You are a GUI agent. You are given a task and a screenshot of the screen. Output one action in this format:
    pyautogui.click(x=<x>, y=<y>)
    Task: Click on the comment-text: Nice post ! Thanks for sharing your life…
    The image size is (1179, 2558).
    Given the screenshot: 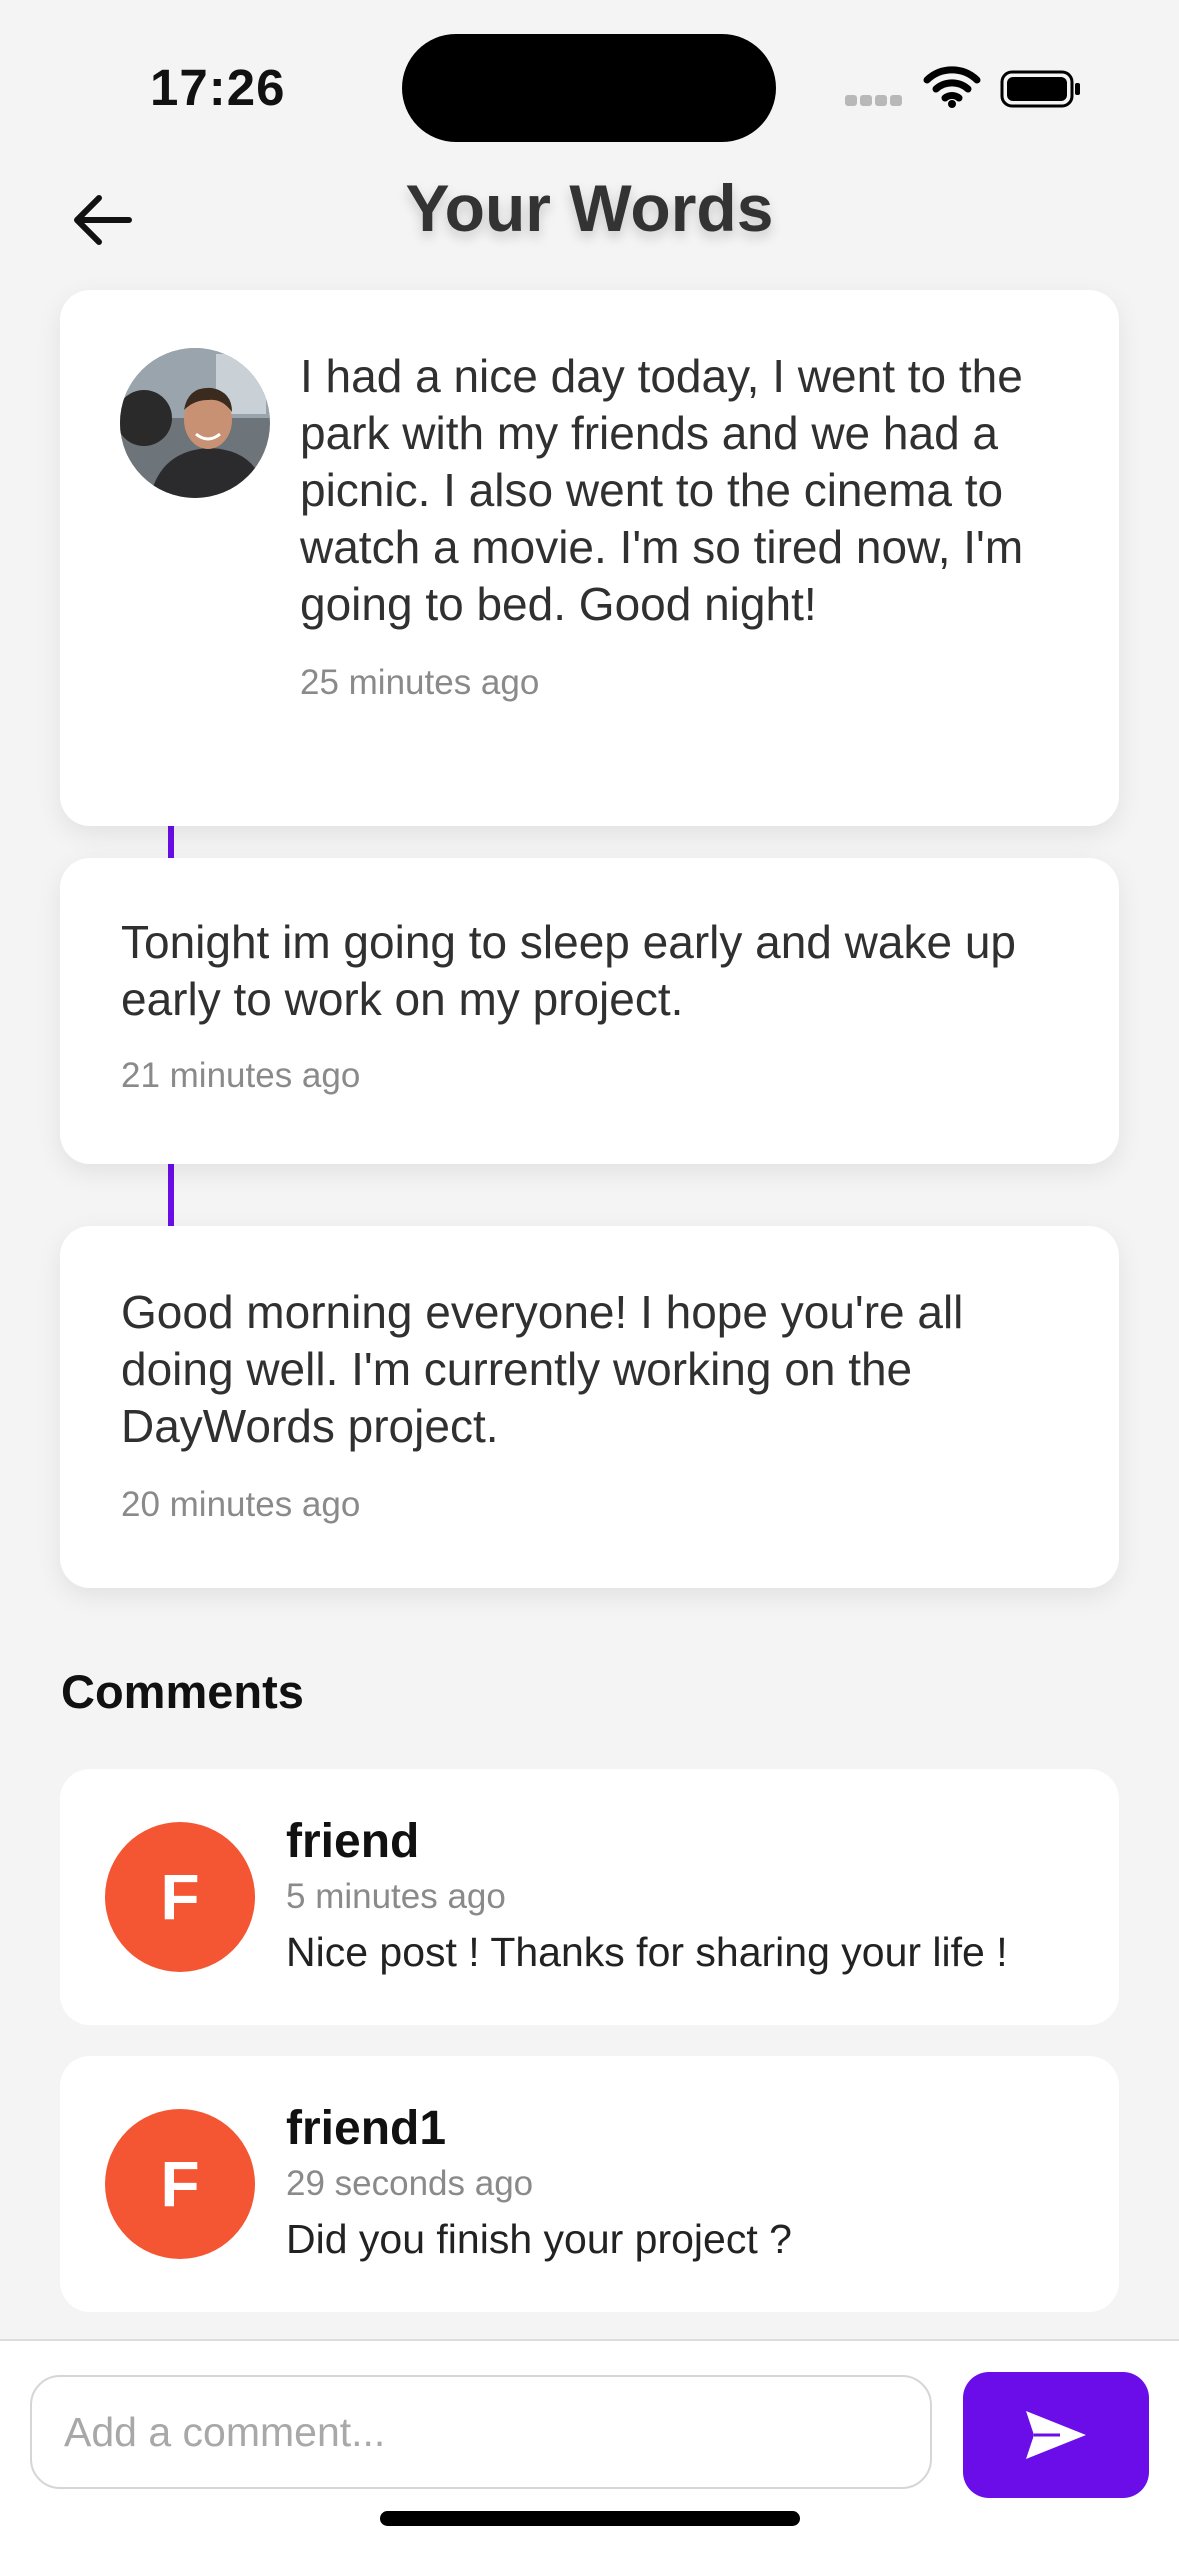 What is the action you would take?
    pyautogui.click(x=647, y=1952)
    